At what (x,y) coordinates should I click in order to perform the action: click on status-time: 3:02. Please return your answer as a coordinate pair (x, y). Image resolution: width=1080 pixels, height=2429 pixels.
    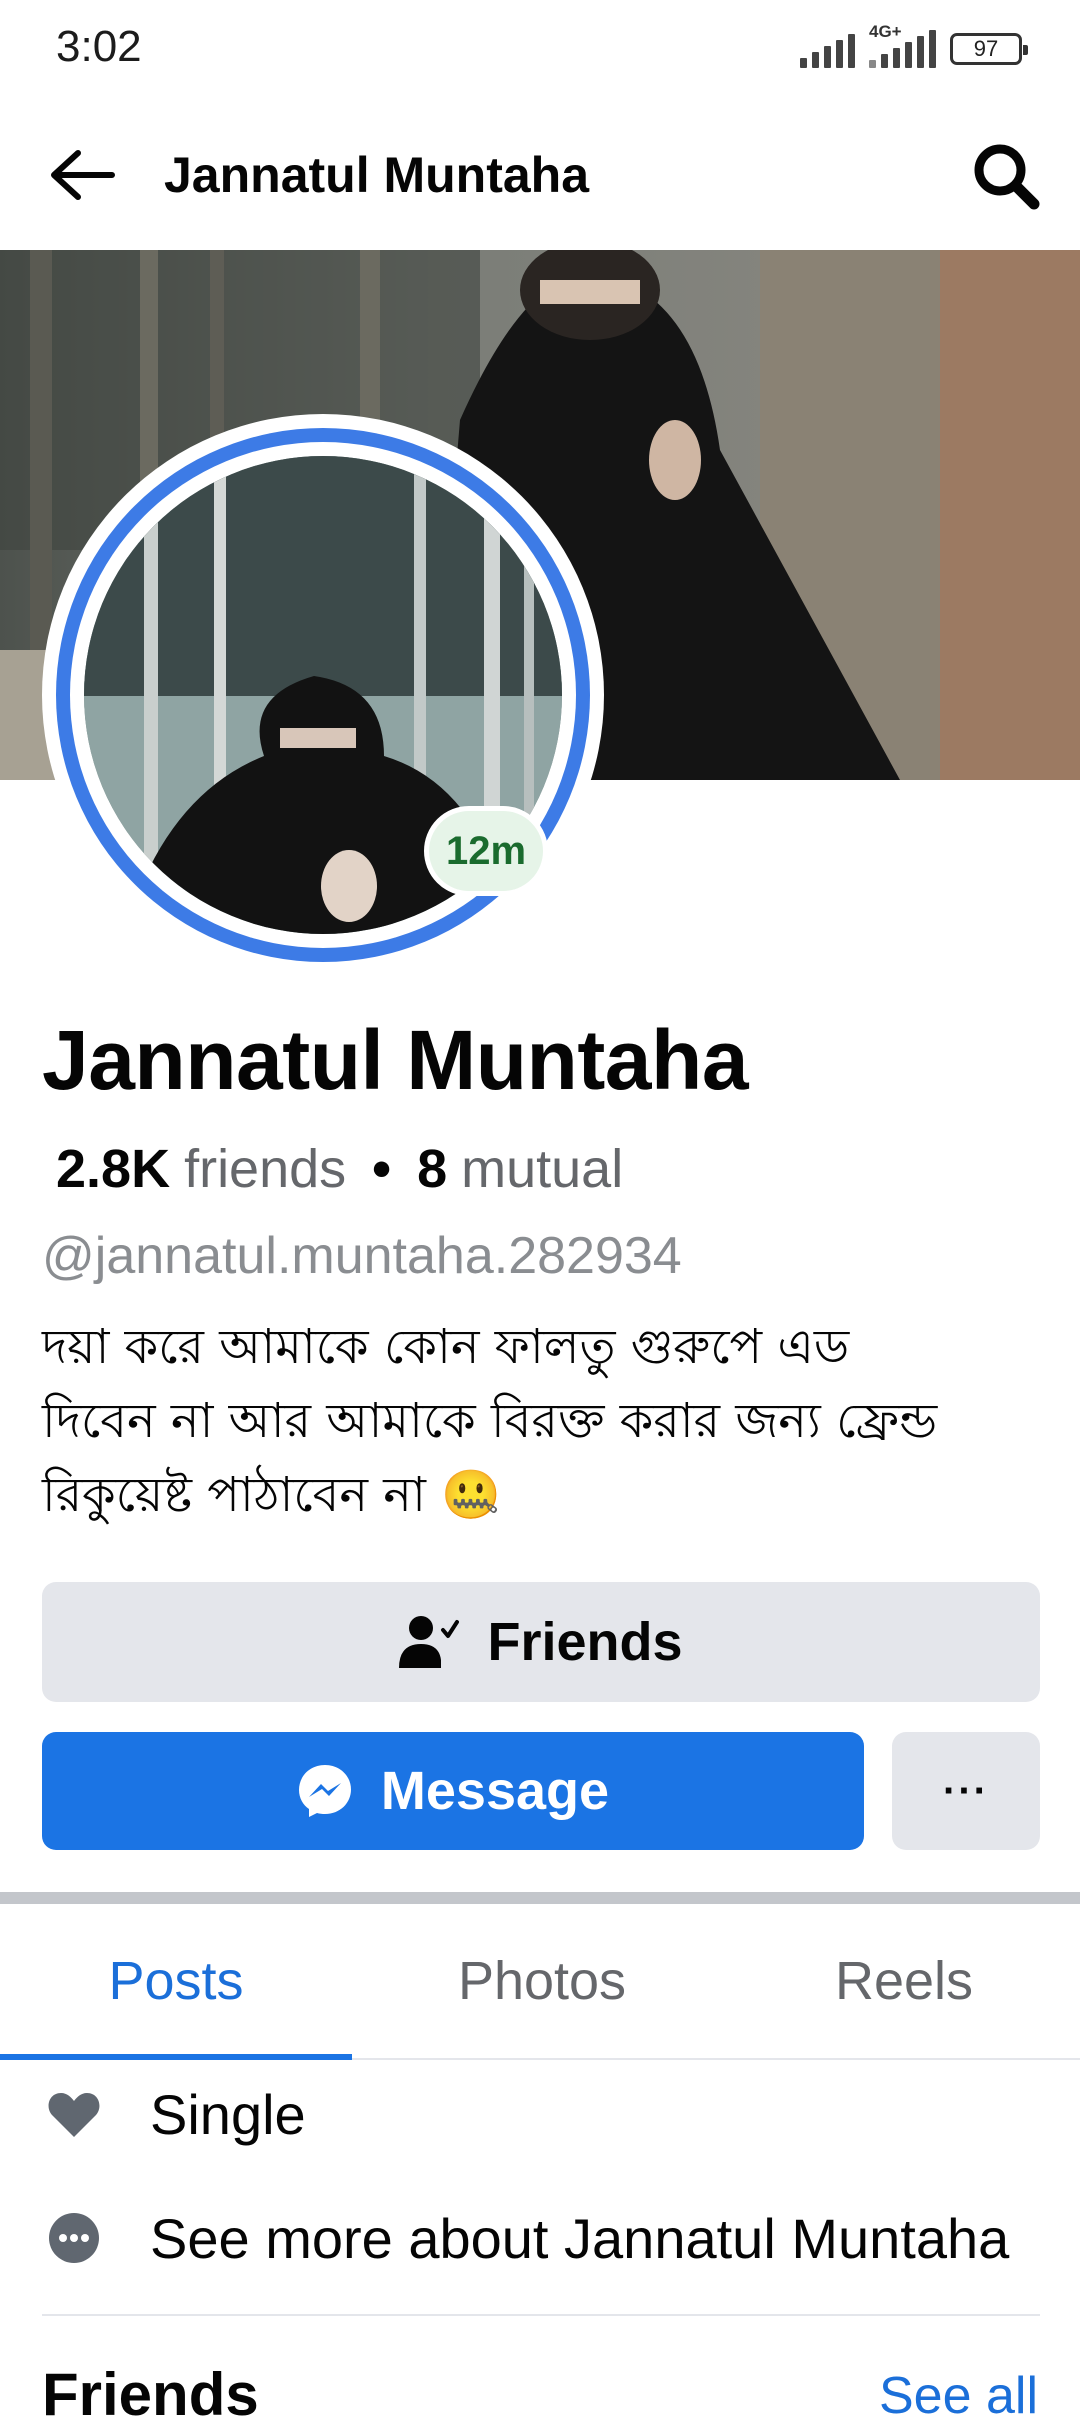
    Looking at the image, I should click on (99, 46).